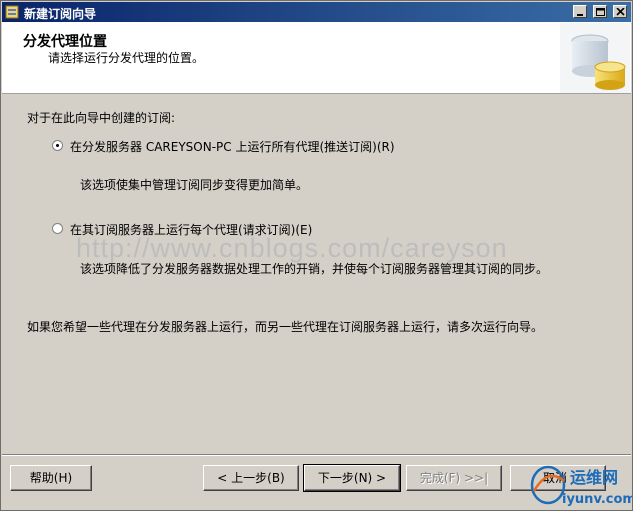  What do you see at coordinates (101, 118) in the screenshot?
I see `question-label: 对于在此向导中创建的订阅:` at bounding box center [101, 118].